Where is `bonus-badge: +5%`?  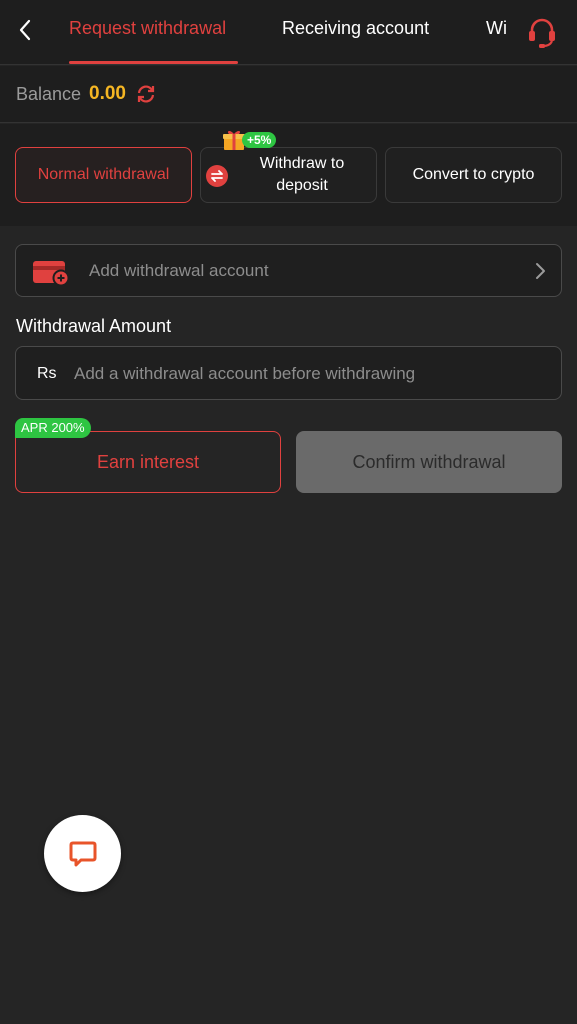
bonus-badge: +5% is located at coordinates (259, 140).